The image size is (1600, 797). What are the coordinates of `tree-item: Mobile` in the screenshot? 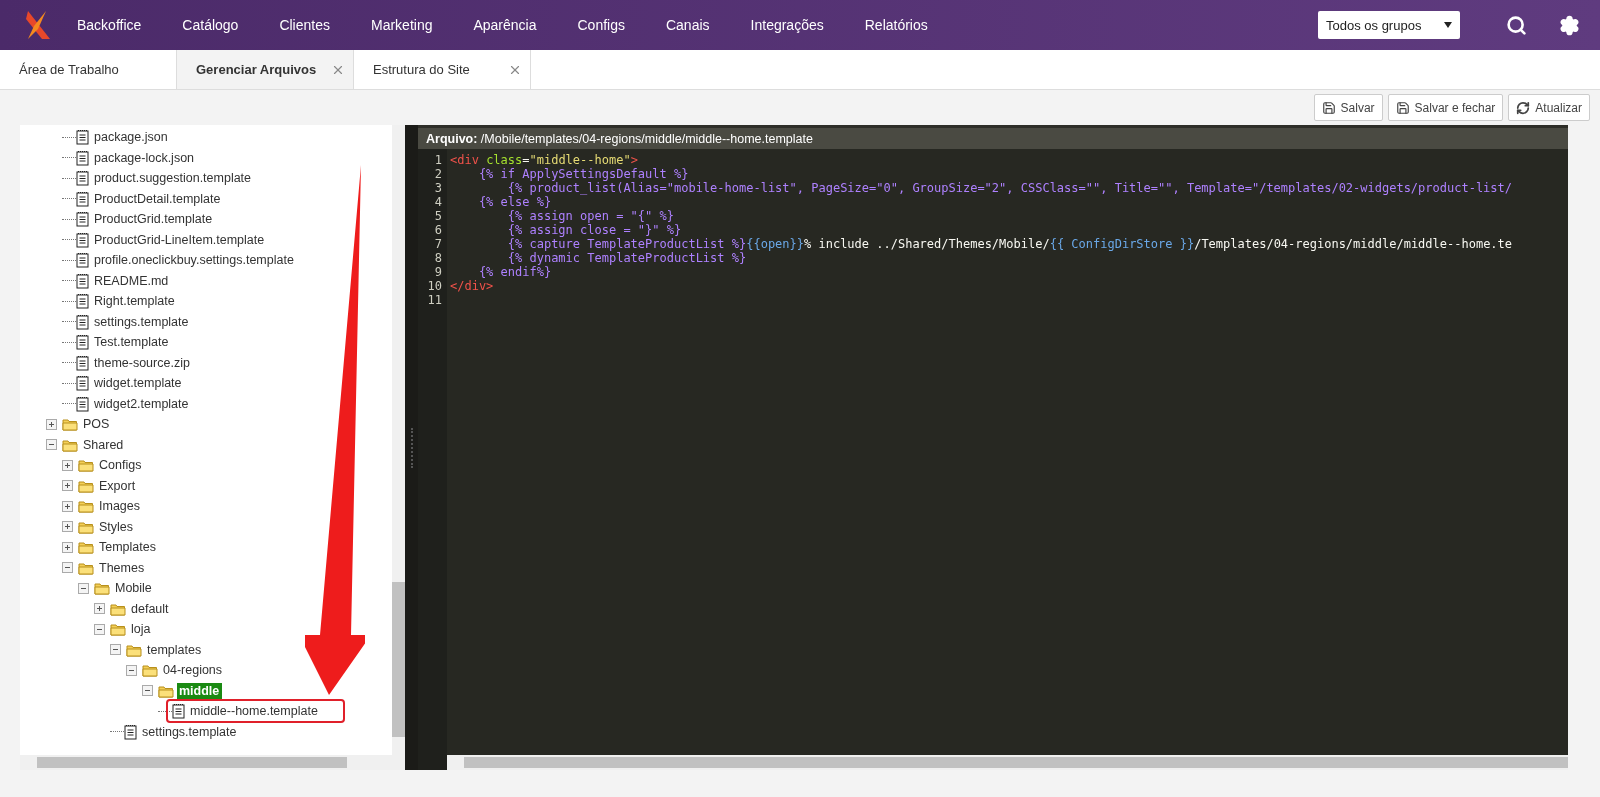 It's located at (134, 588).